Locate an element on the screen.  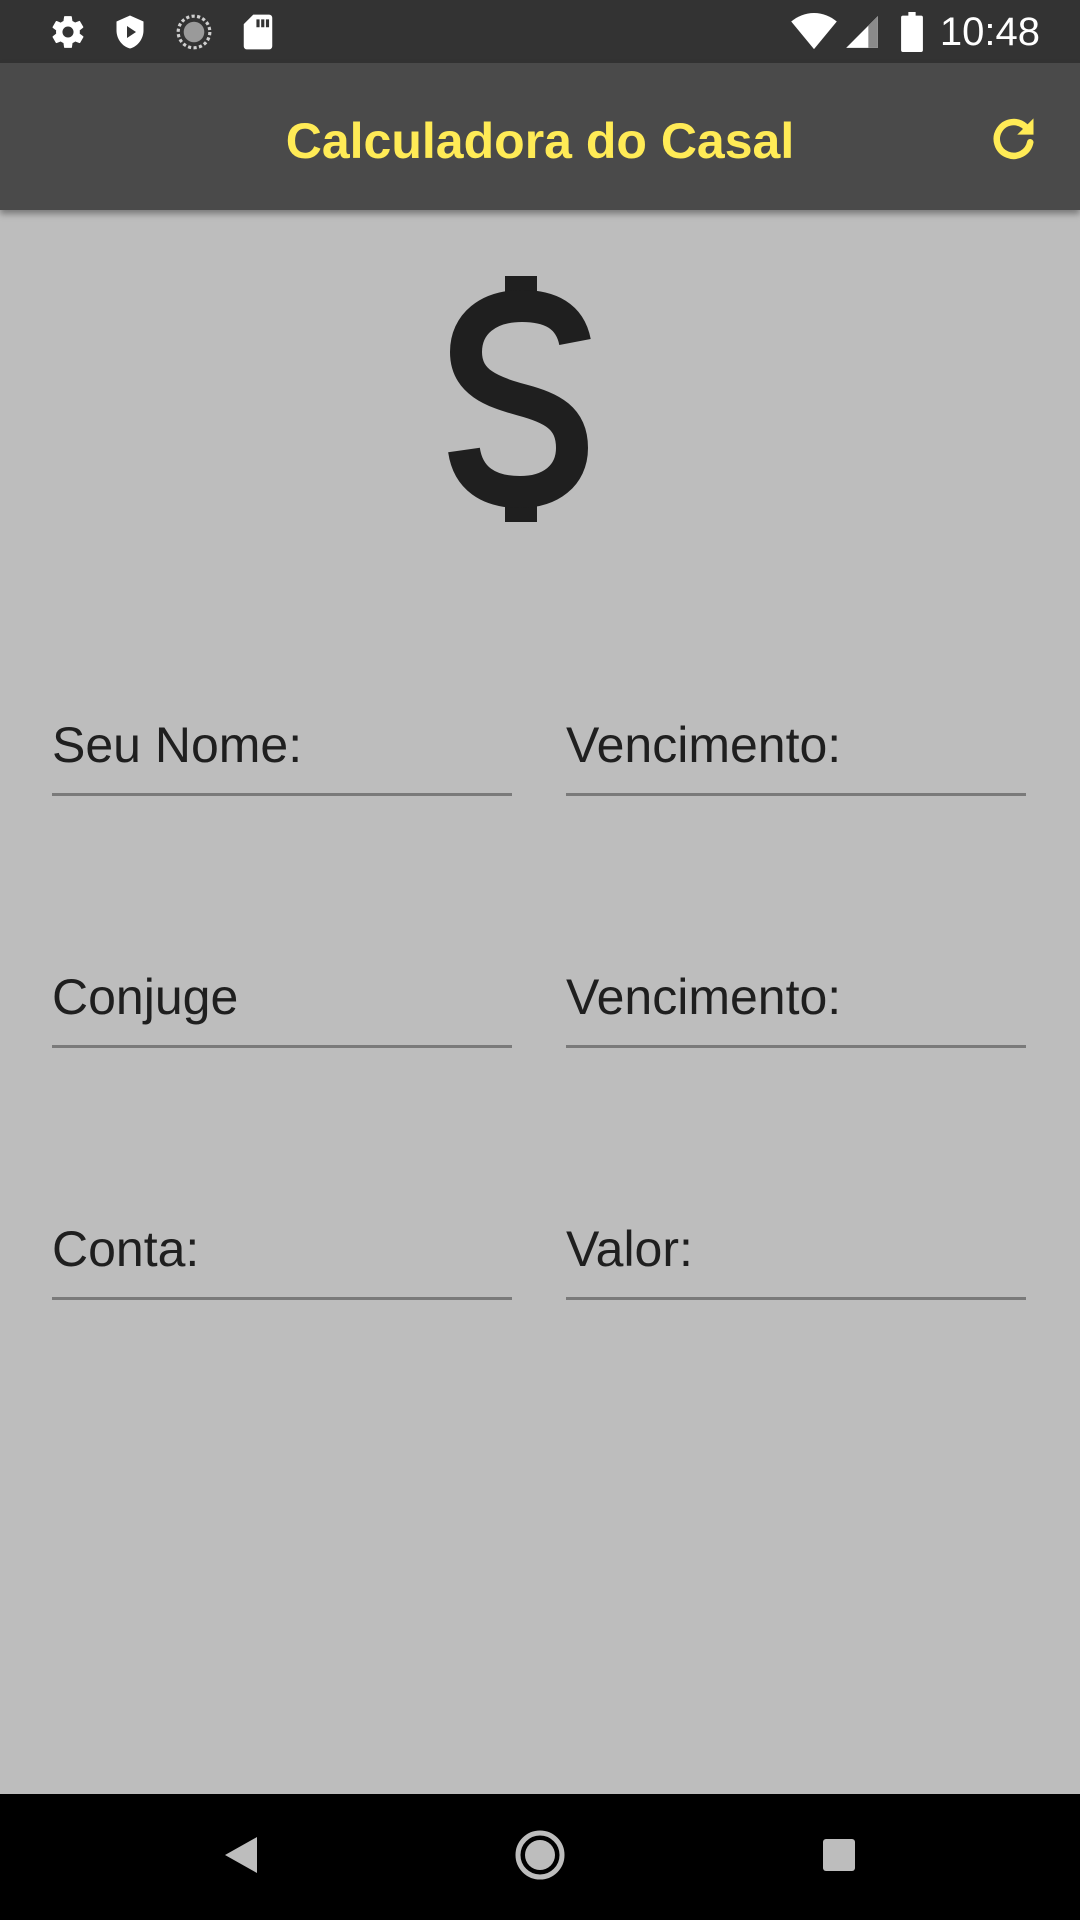
app-bar: Calculadora do Casal is located at coordinates (540, 136).